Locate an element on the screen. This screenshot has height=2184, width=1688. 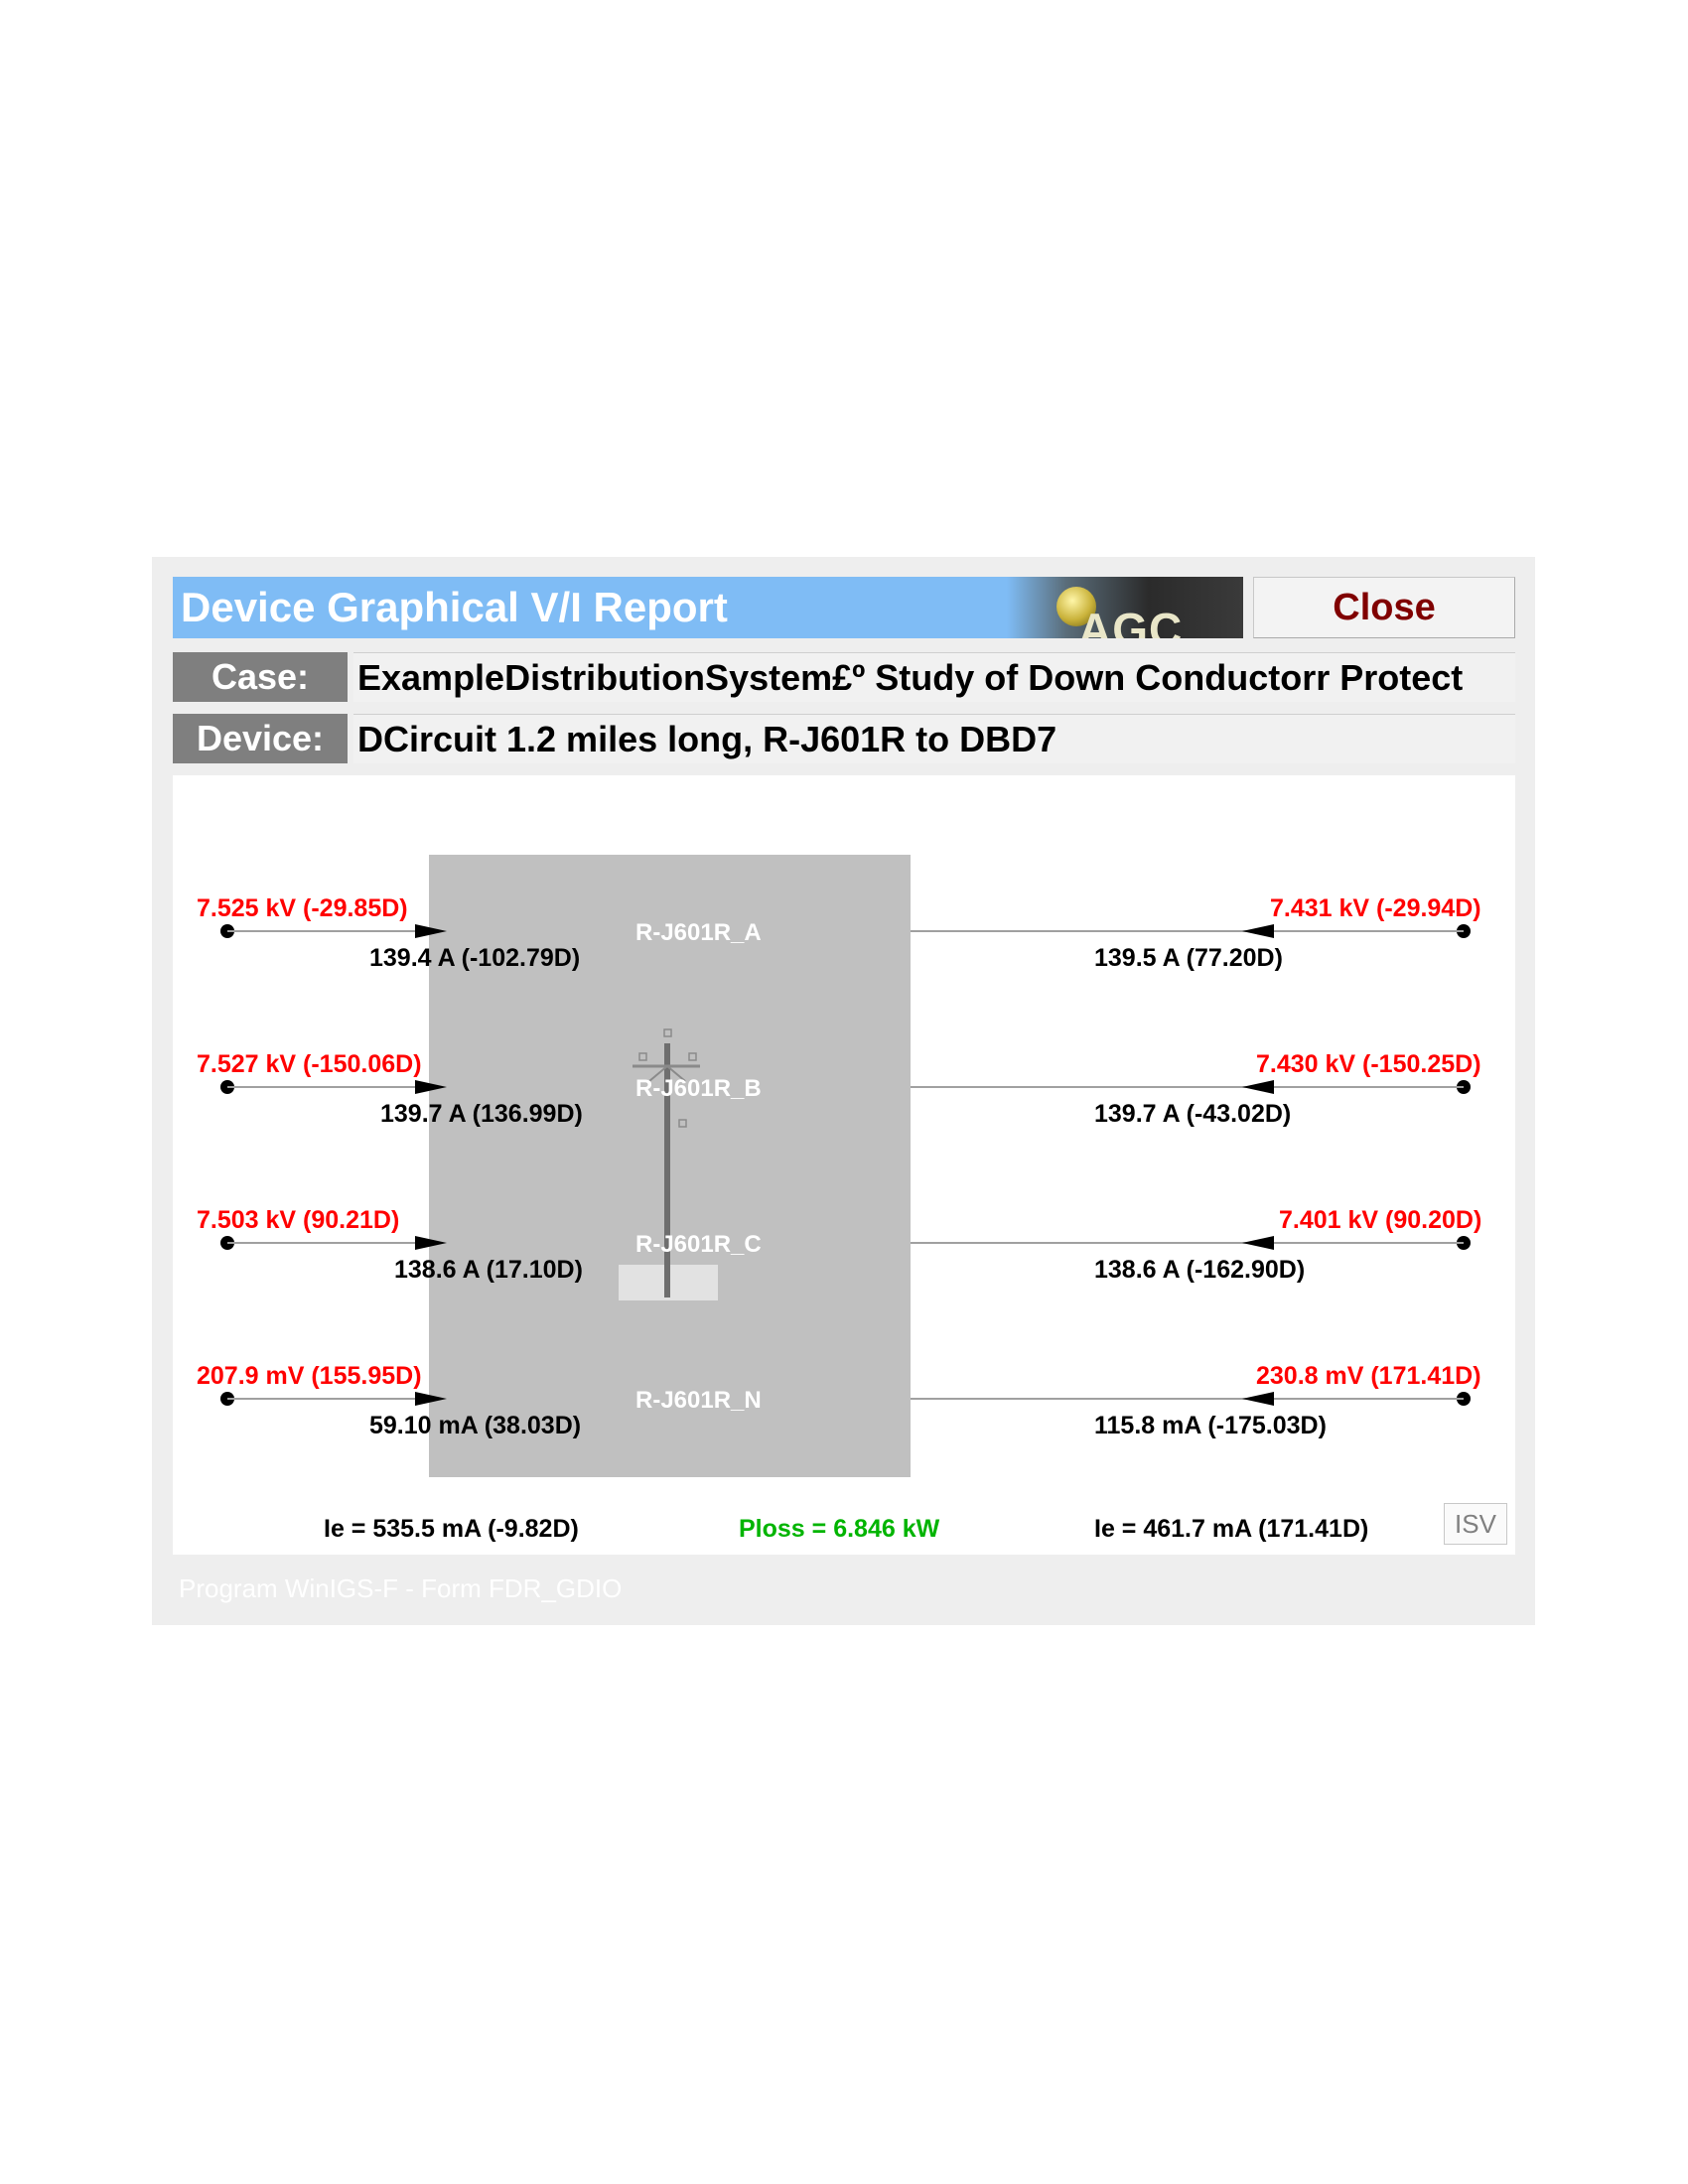
right-bus-label: DBD7_B is located at coordinates (999, 1088).